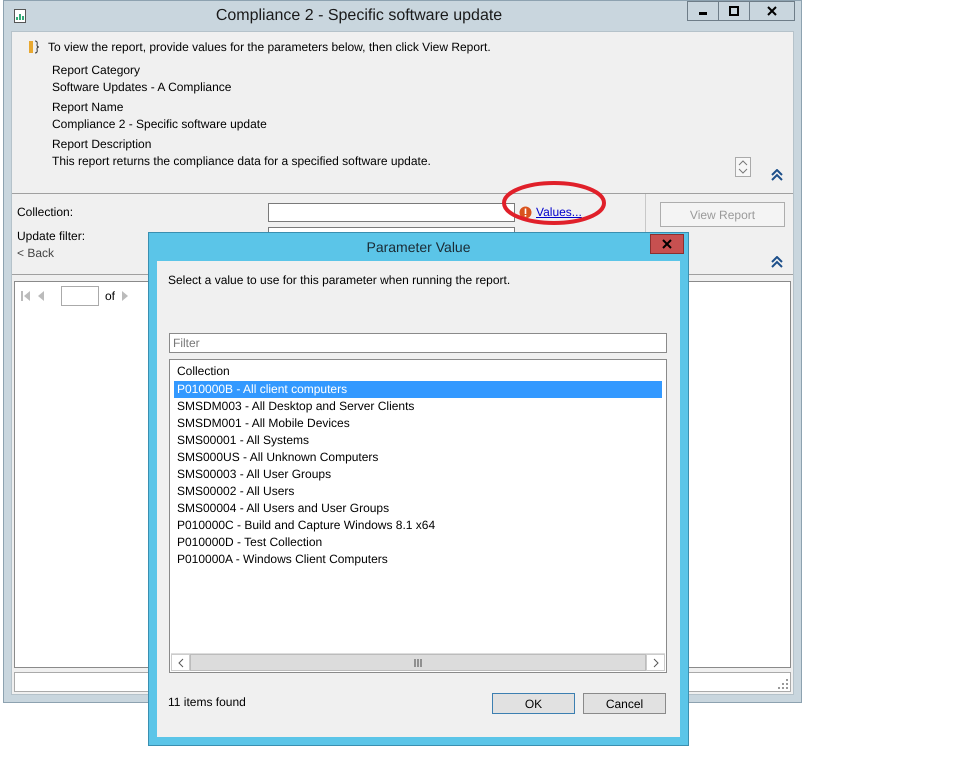  Describe the element at coordinates (359, 16) in the screenshot. I see `window-title: Compliance 2 - Specific software update` at that location.